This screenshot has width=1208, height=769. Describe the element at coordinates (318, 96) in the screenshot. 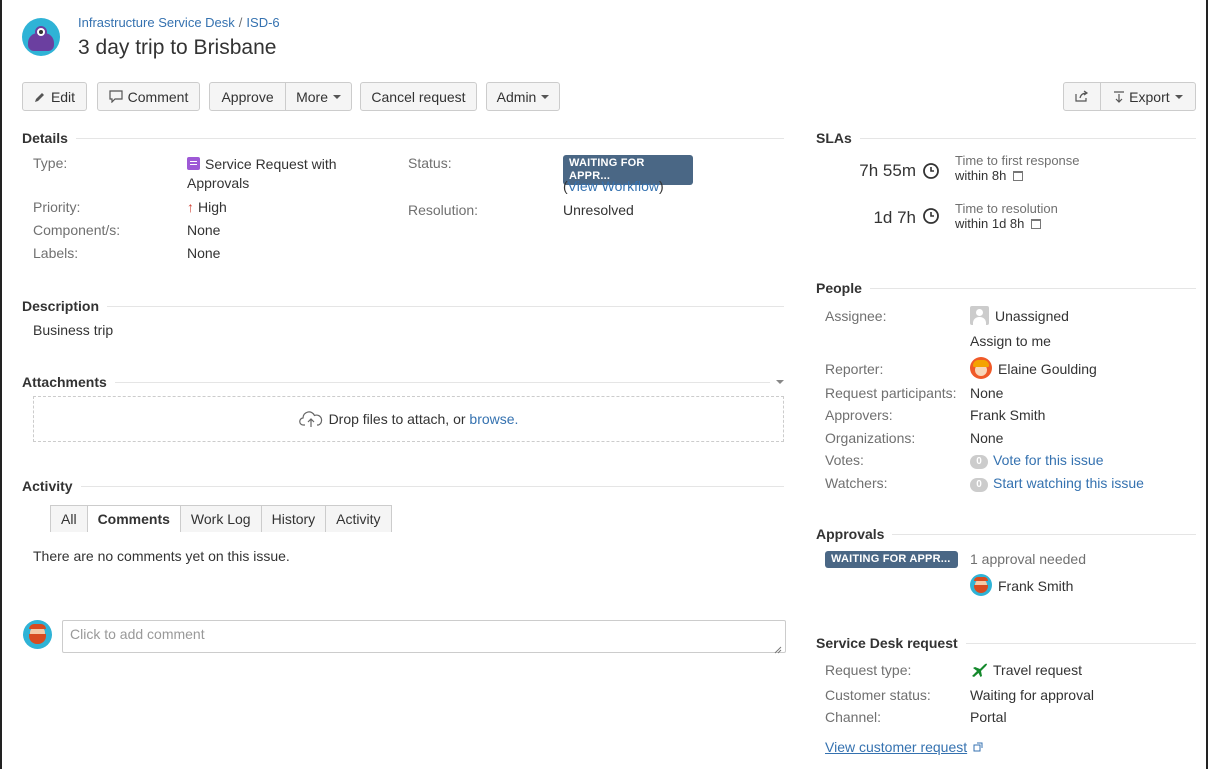

I see `more-dropdown: More` at that location.